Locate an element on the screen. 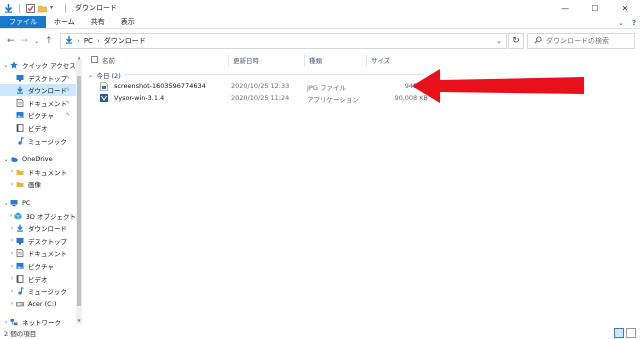 The width and height of the screenshot is (640, 339). sidebar-item: › ミュージック is located at coordinates (38, 291).